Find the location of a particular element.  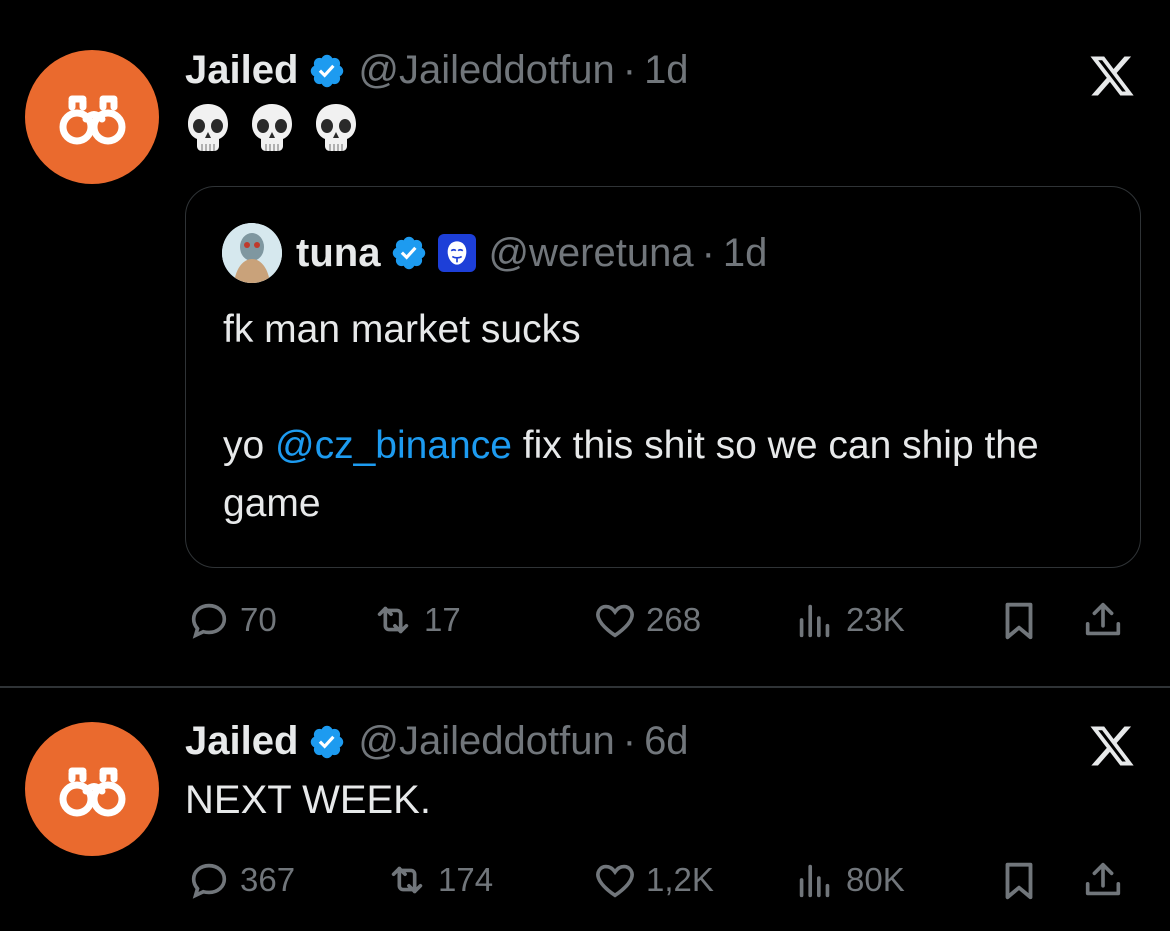

reply-button: 367 is located at coordinates (240, 880).